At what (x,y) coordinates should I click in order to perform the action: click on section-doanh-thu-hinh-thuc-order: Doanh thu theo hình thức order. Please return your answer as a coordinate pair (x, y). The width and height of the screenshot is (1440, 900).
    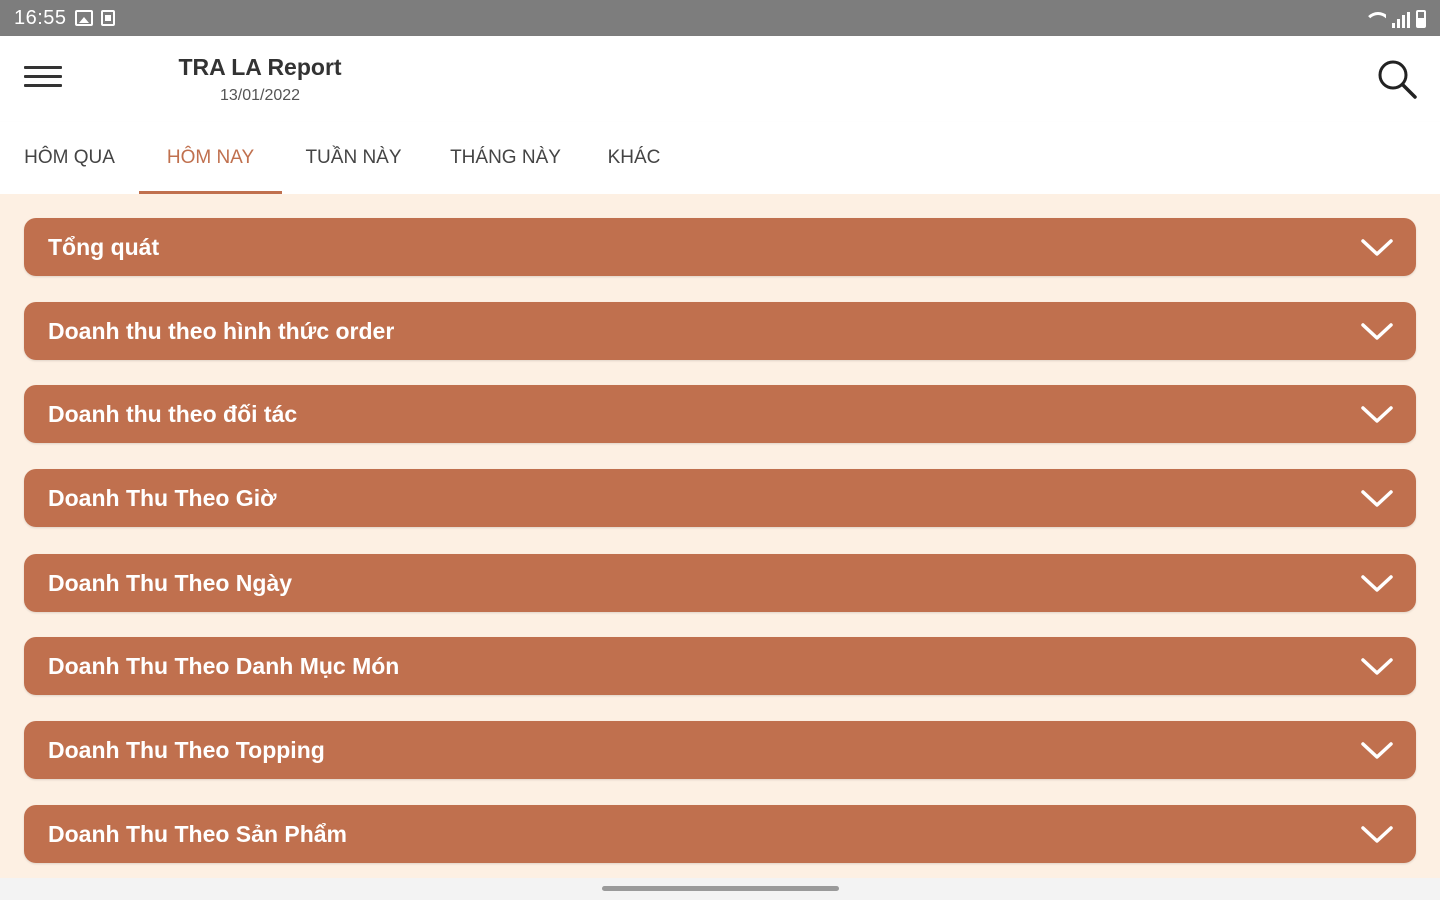
    Looking at the image, I should click on (720, 331).